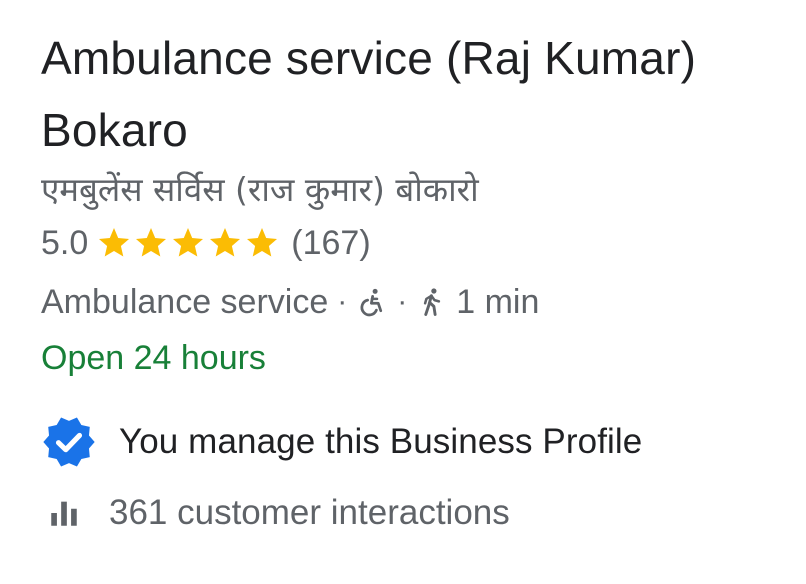  Describe the element at coordinates (69, 442) in the screenshot. I see `verified-badge-icon` at that location.